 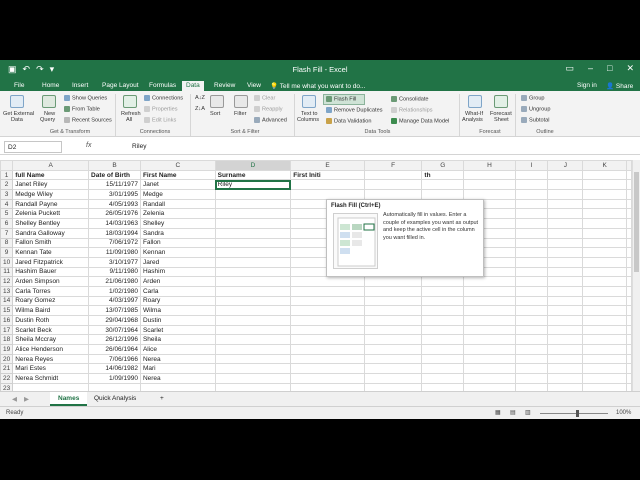 I want to click on data-validation-button: Data Validation, so click(x=349, y=121).